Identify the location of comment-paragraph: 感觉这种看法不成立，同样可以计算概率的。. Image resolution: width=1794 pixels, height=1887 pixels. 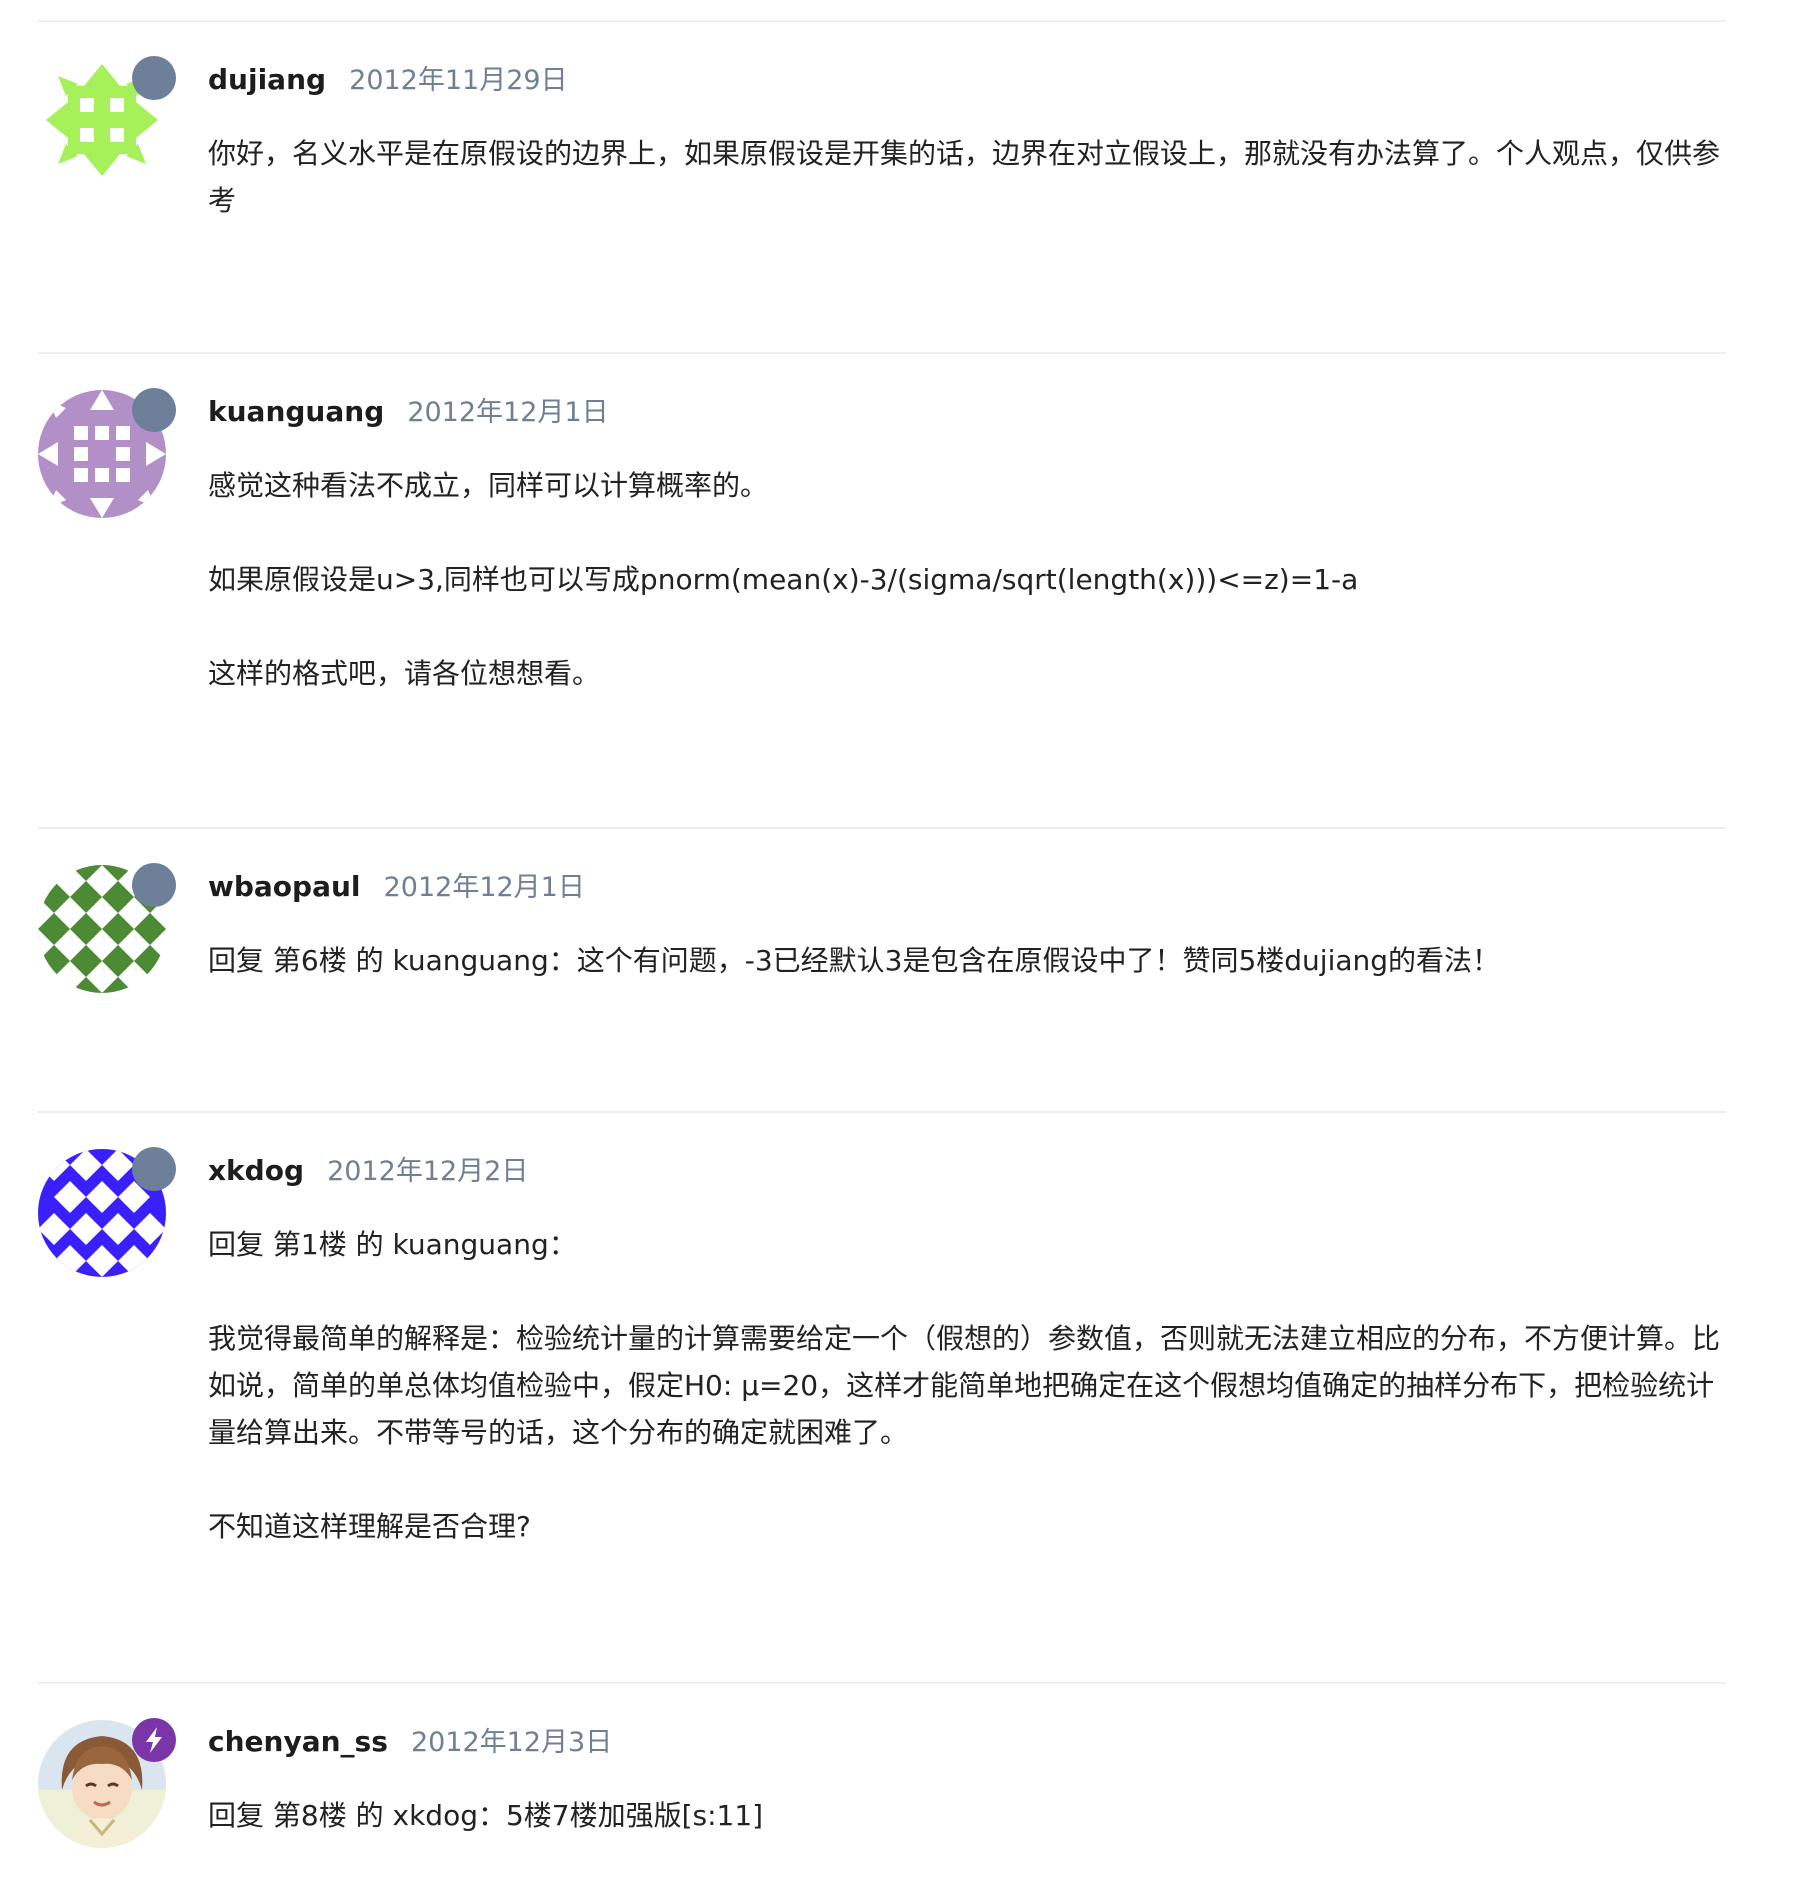
(488, 485).